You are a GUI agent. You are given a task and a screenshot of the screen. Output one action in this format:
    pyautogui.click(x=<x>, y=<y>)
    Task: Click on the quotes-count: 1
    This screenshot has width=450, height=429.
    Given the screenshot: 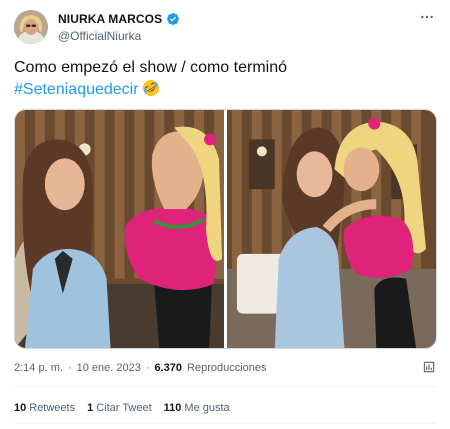 What is the action you would take?
    pyautogui.click(x=90, y=408)
    